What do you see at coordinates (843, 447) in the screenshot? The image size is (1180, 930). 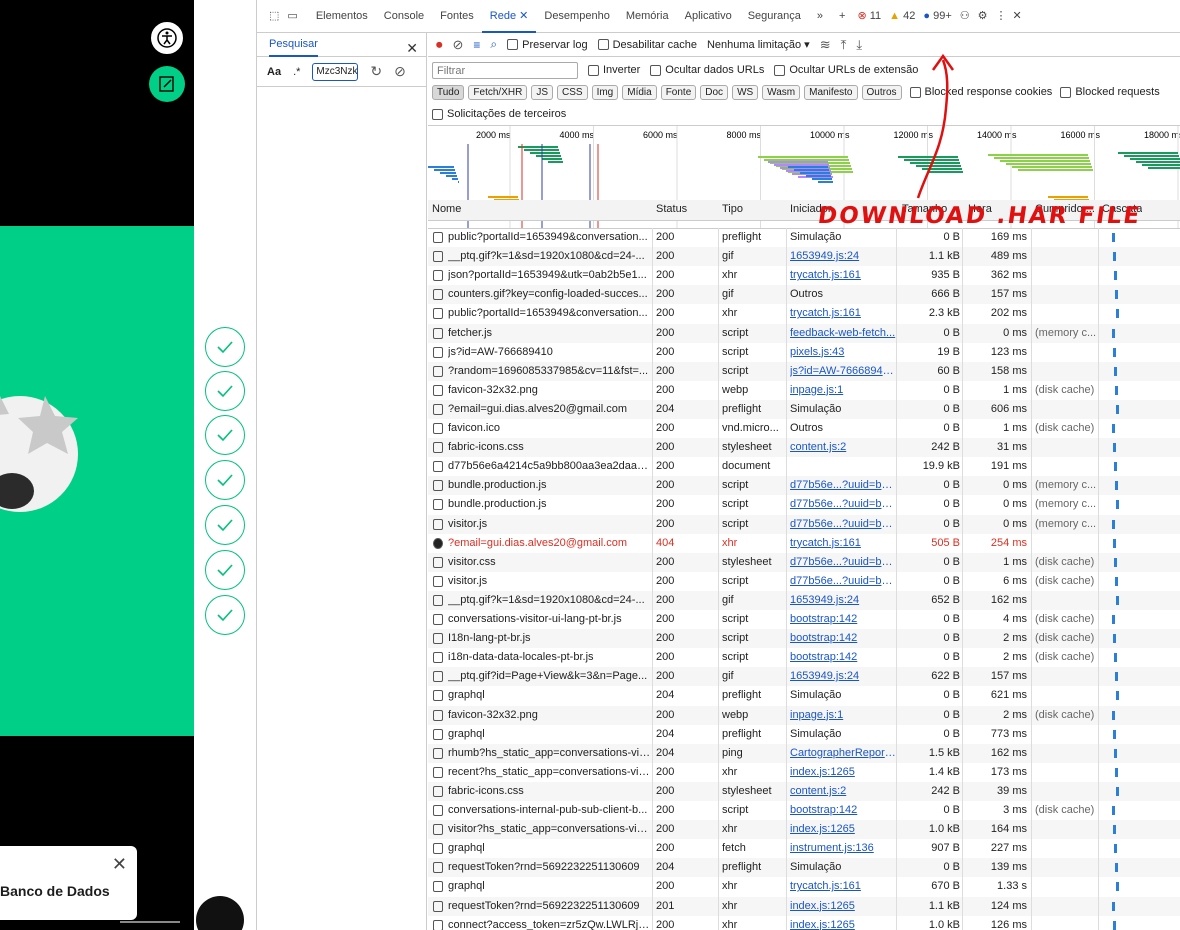 I see `cell-initiator: content.js:2` at bounding box center [843, 447].